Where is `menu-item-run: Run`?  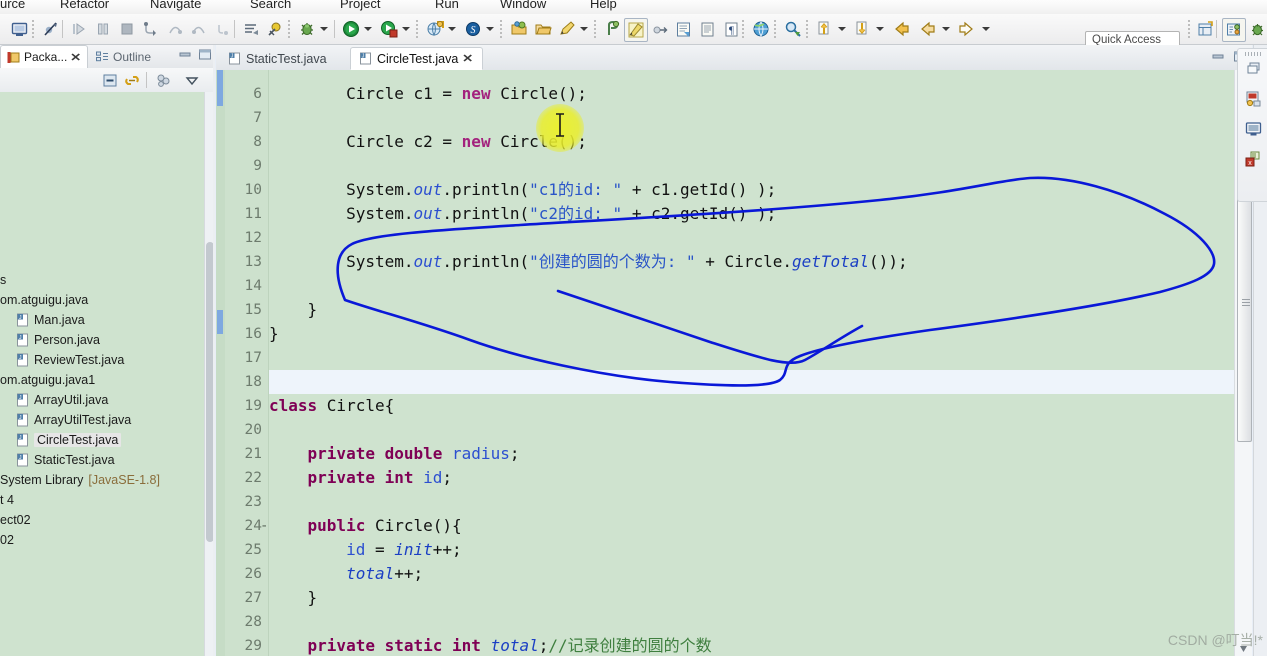 menu-item-run: Run is located at coordinates (447, 5).